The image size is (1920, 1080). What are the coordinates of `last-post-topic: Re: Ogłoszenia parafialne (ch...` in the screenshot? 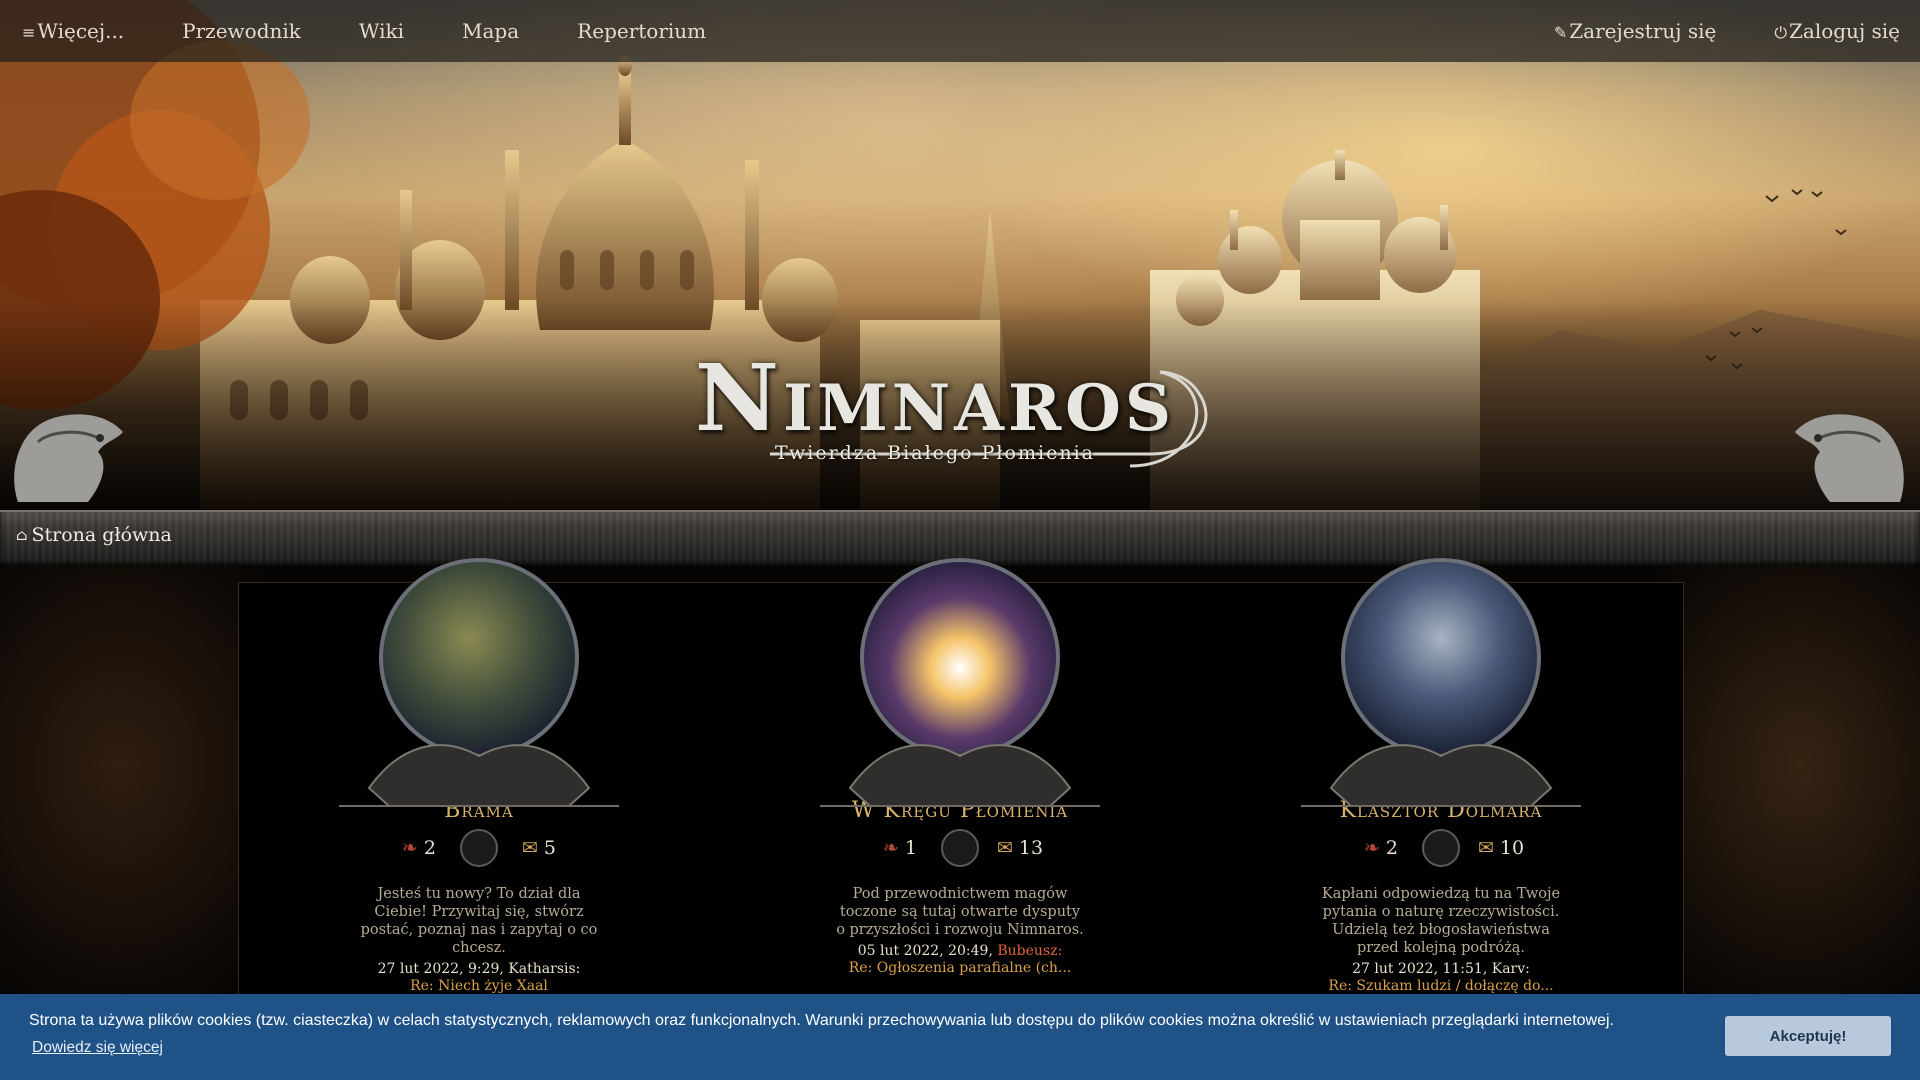 It's located at (960, 968).